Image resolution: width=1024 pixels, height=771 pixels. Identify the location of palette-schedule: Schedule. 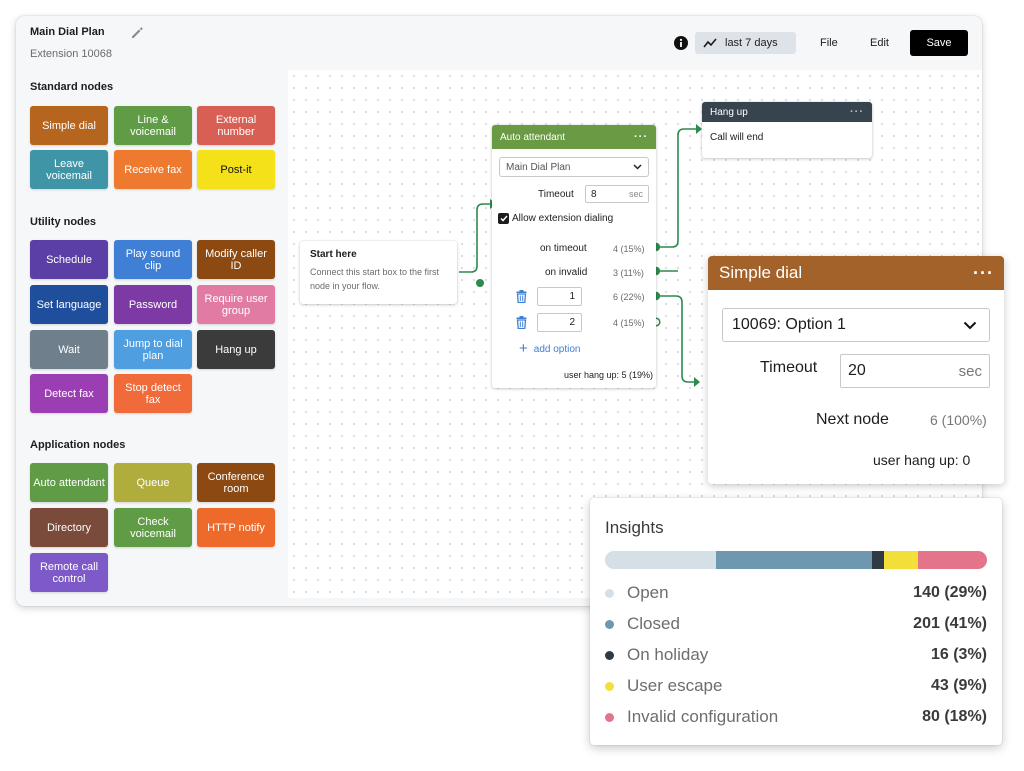
(69, 259).